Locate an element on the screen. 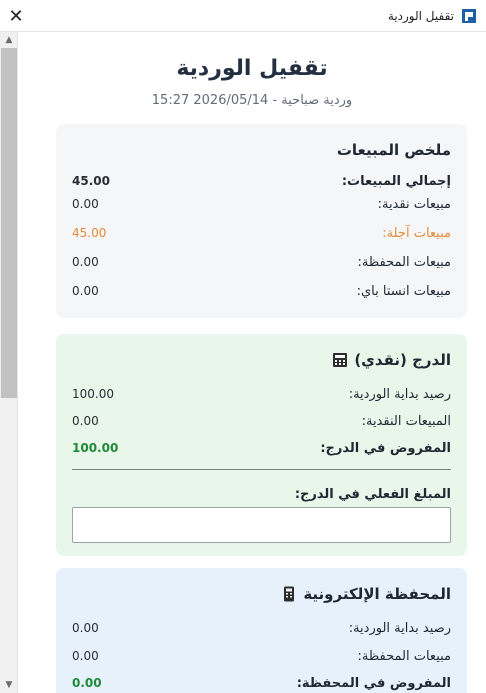 The height and width of the screenshot is (693, 486). actual-amount-input is located at coordinates (261, 525).